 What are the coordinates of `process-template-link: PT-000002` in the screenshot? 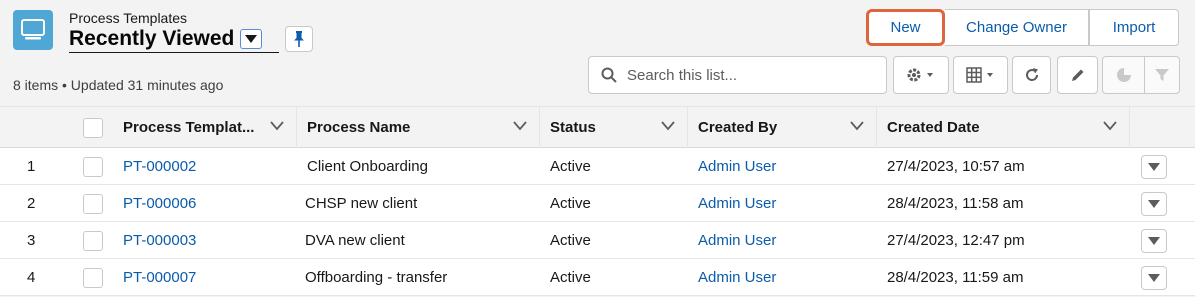 It's located at (159, 166).